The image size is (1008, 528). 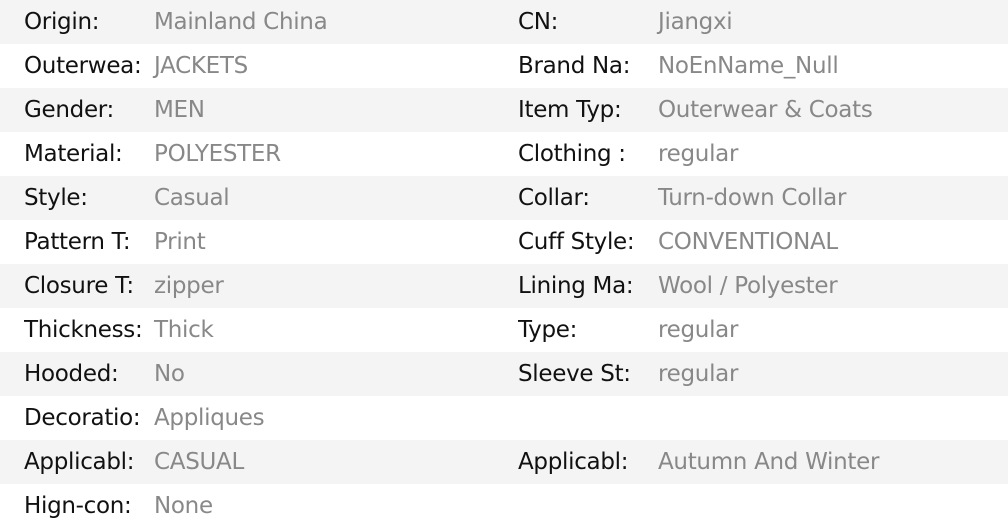 I want to click on spec-cell-right: CN: Jiangxi, so click(x=751, y=22).